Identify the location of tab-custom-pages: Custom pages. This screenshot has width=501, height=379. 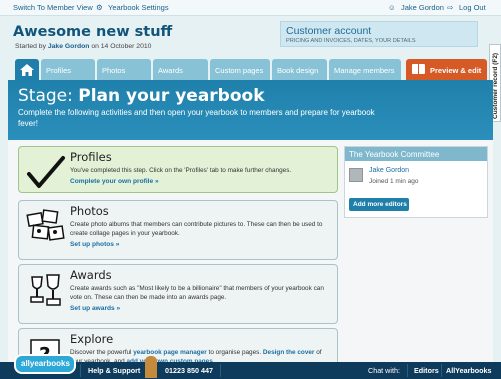
(240, 69).